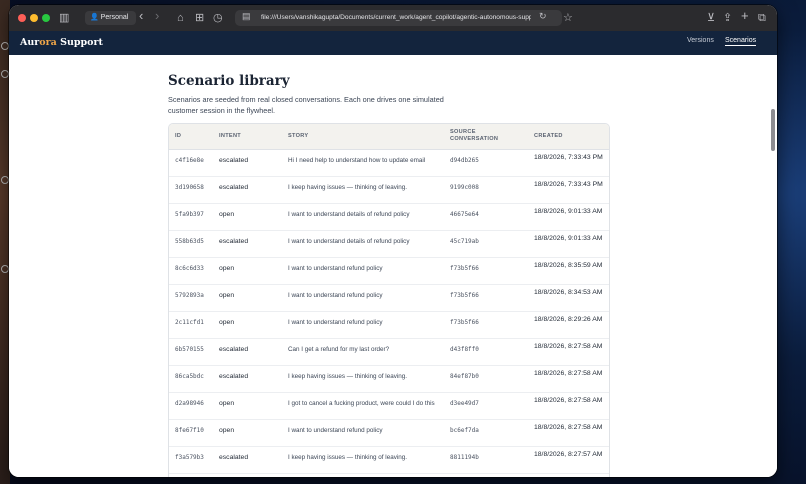  I want to click on app-header: Aurora Support Versions Scenarios, so click(393, 43).